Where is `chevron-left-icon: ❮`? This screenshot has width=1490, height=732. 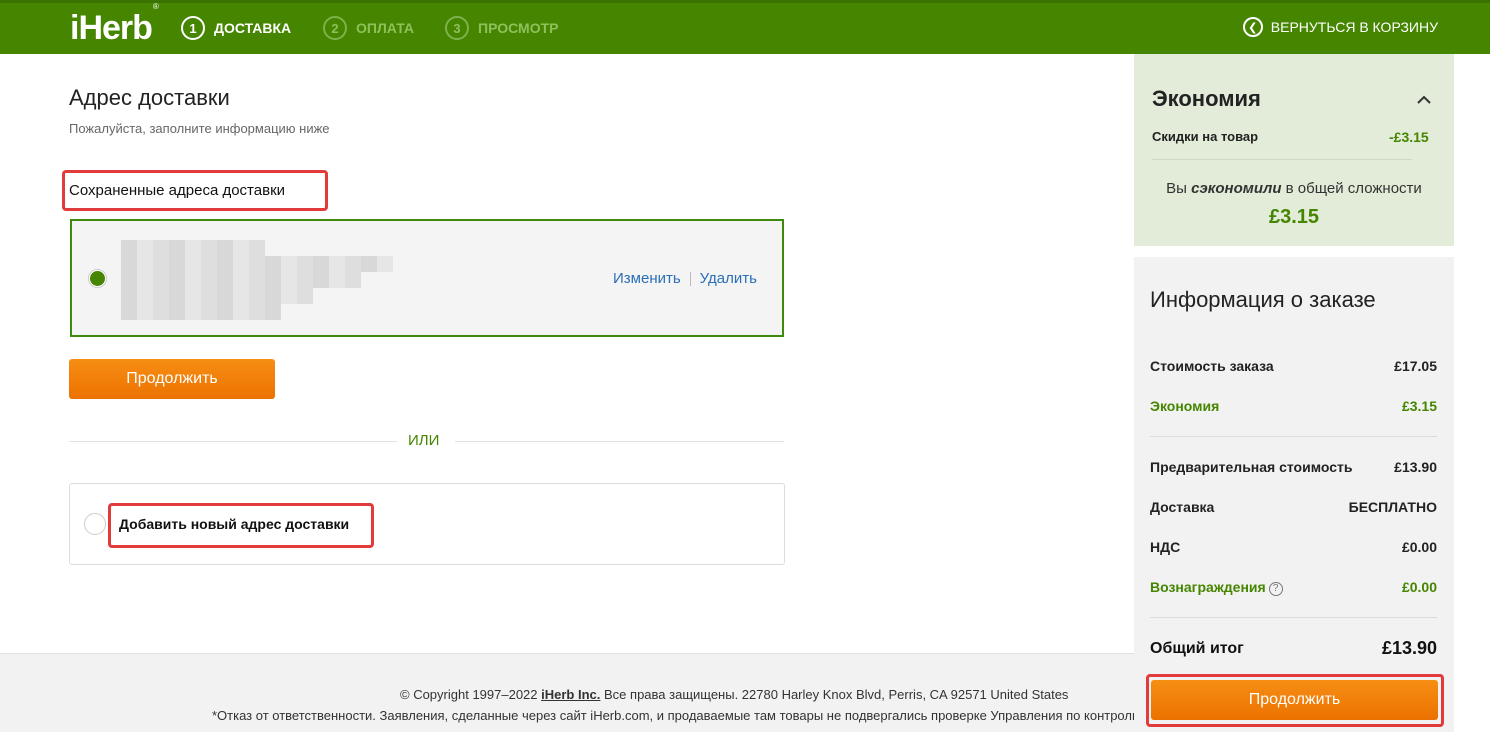 chevron-left-icon: ❮ is located at coordinates (1252, 27).